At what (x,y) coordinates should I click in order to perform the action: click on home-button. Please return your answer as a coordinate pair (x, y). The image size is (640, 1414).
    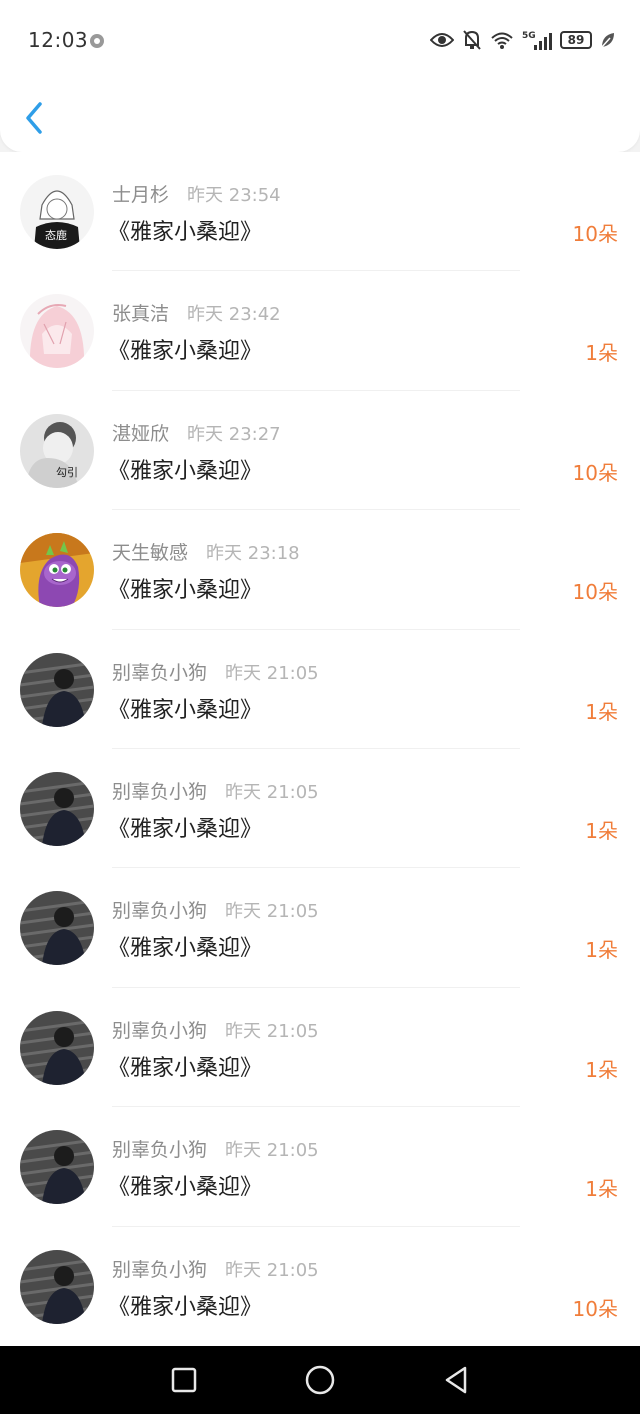
    Looking at the image, I should click on (320, 1380).